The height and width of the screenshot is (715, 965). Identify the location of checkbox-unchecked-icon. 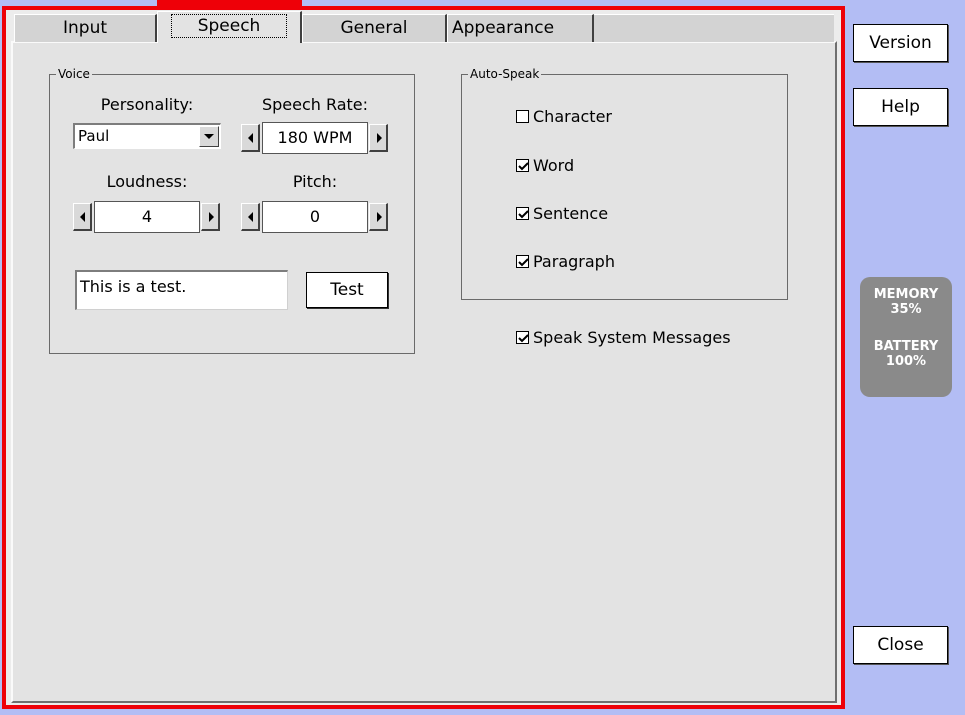
(522, 116).